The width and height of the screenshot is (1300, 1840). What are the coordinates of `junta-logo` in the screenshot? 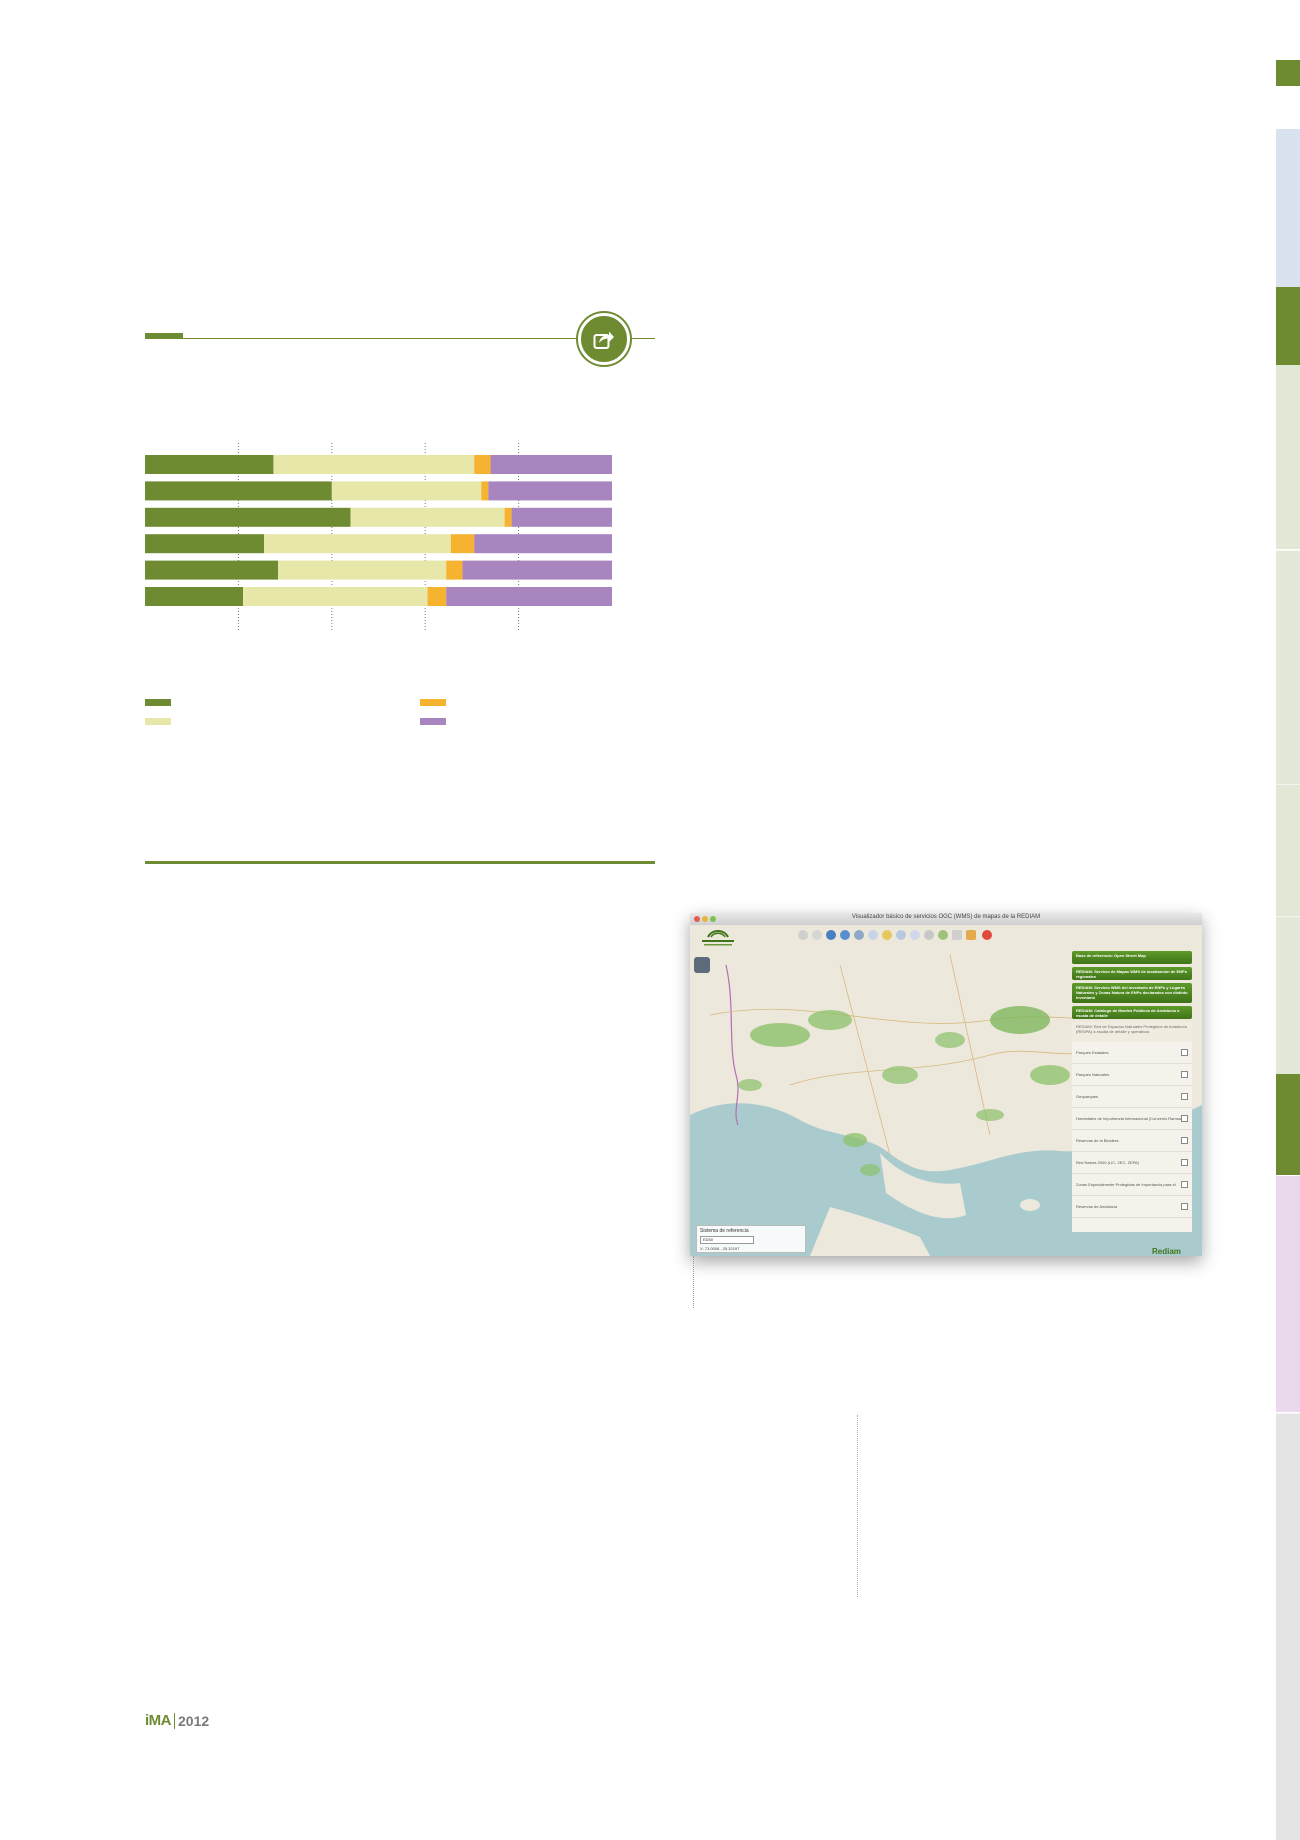 It's located at (718, 938).